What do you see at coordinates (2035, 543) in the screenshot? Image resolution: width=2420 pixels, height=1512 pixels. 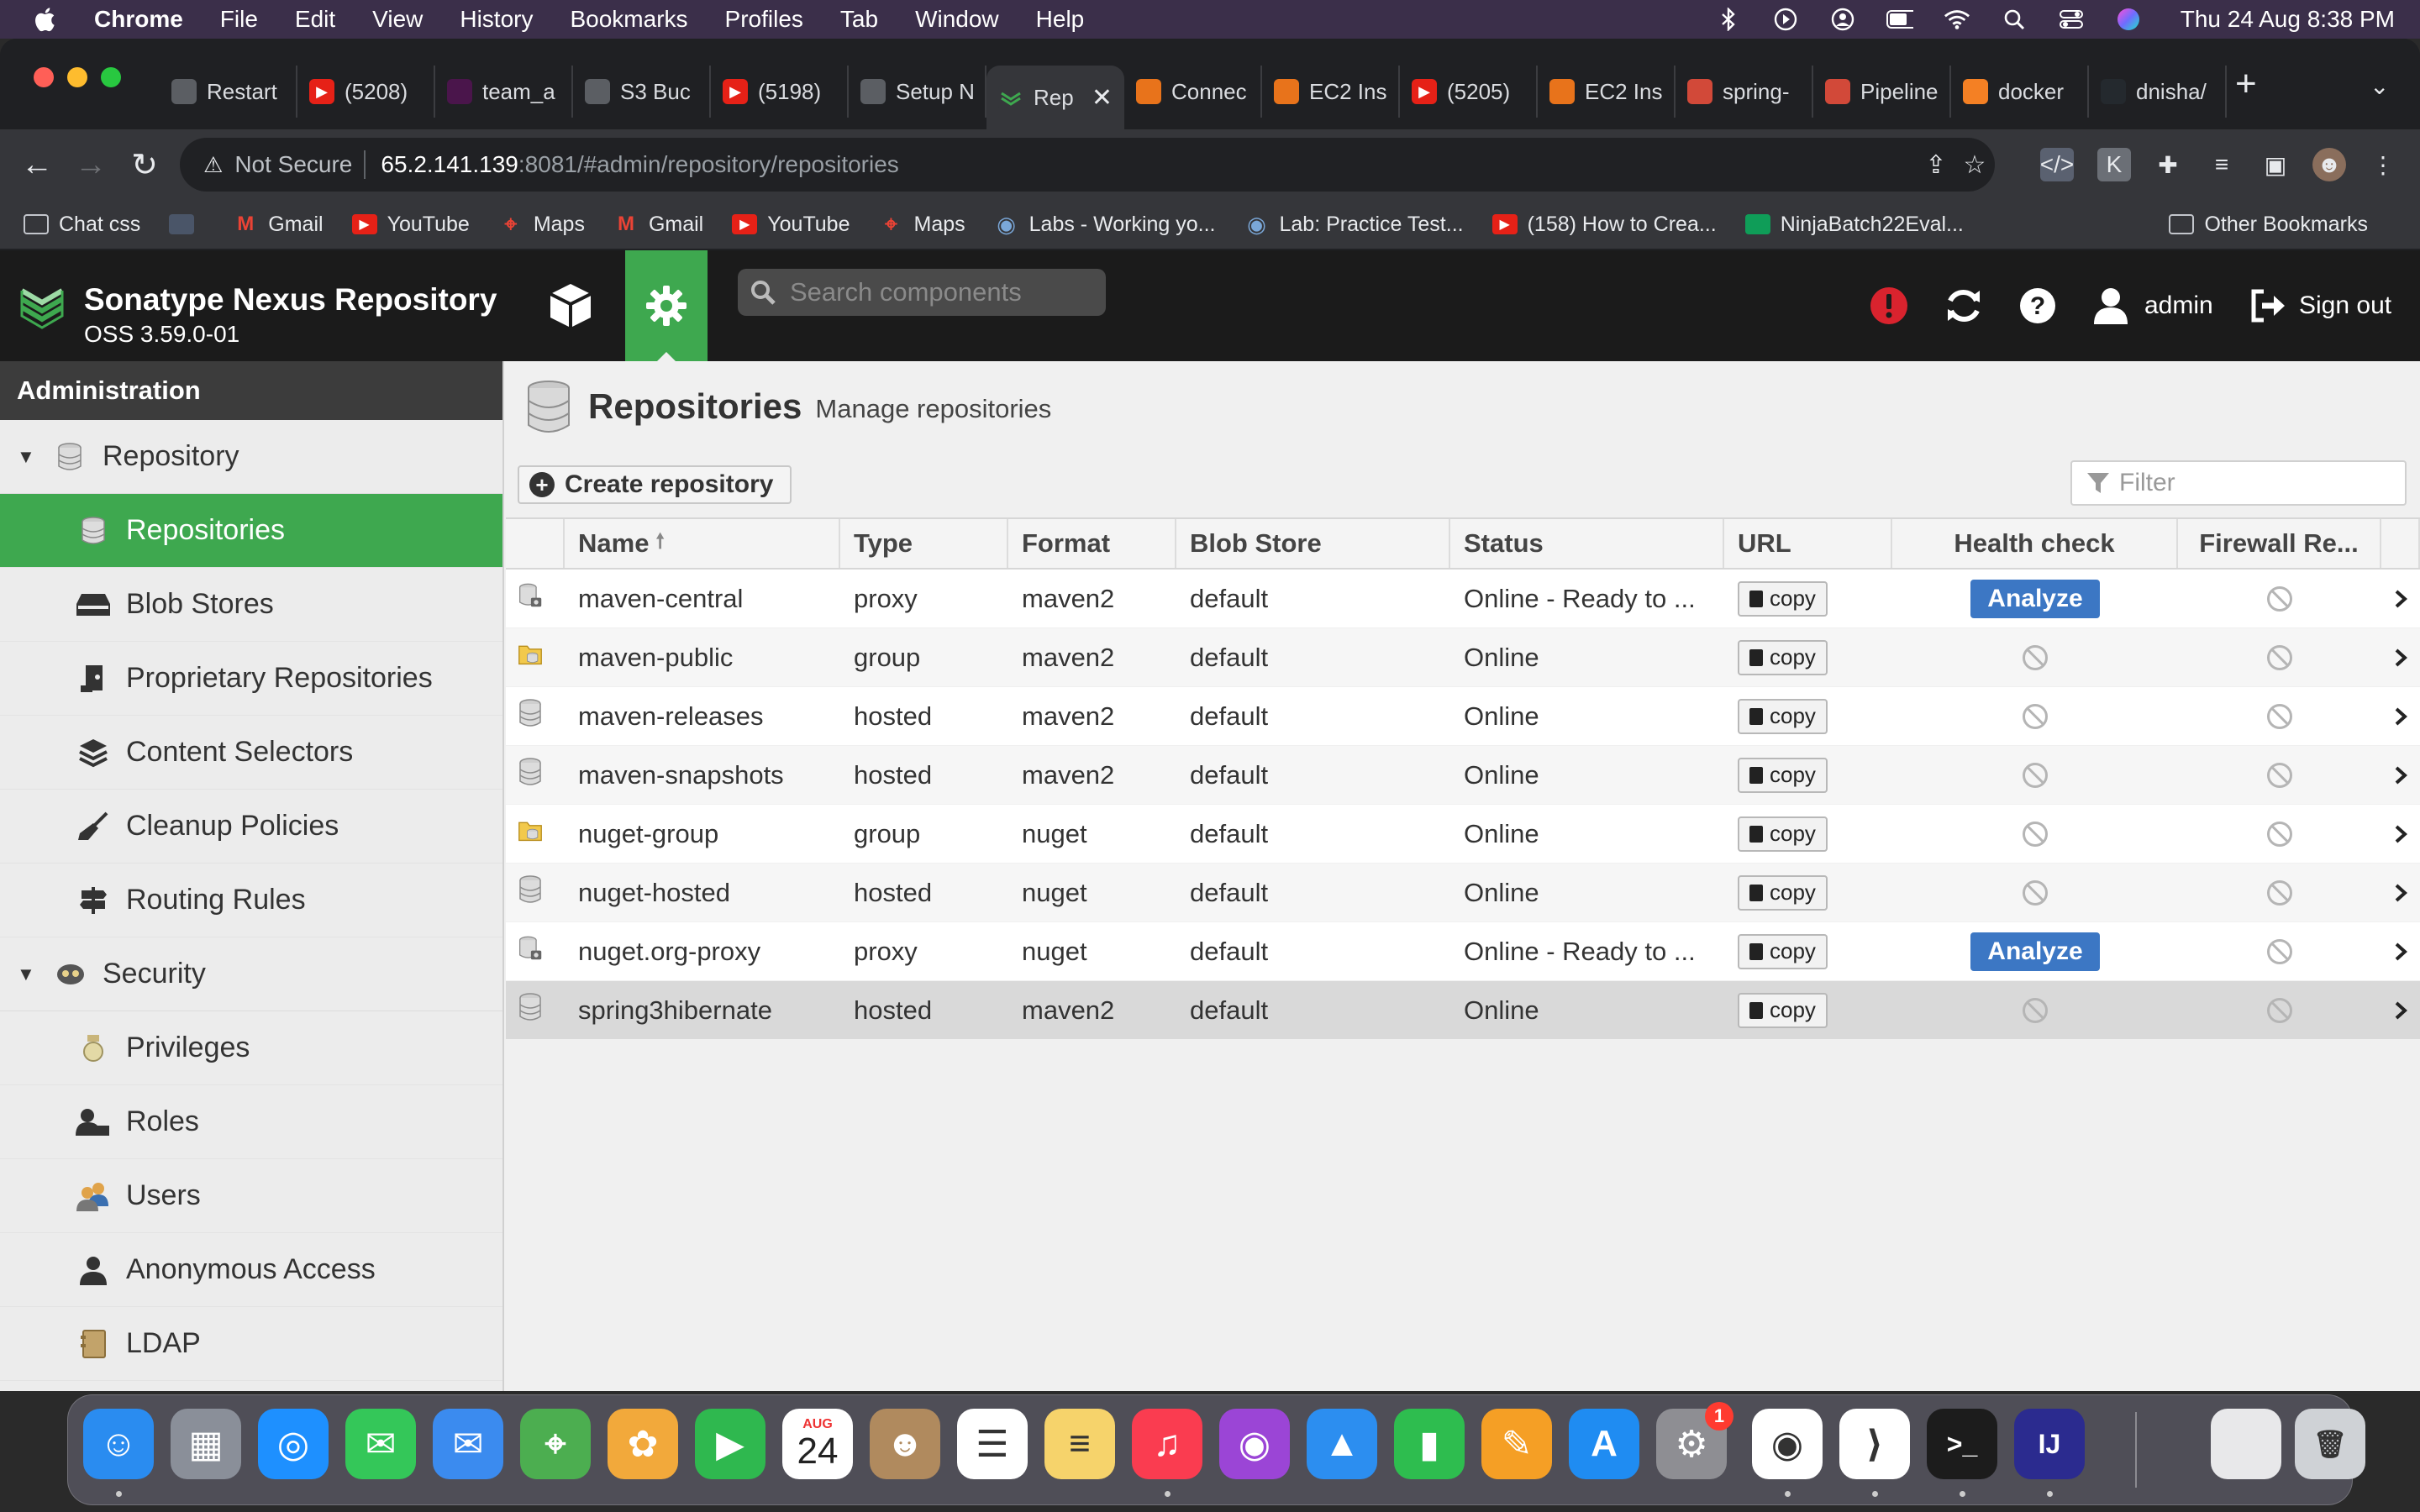 I see `column-header-health-check: Health check` at bounding box center [2035, 543].